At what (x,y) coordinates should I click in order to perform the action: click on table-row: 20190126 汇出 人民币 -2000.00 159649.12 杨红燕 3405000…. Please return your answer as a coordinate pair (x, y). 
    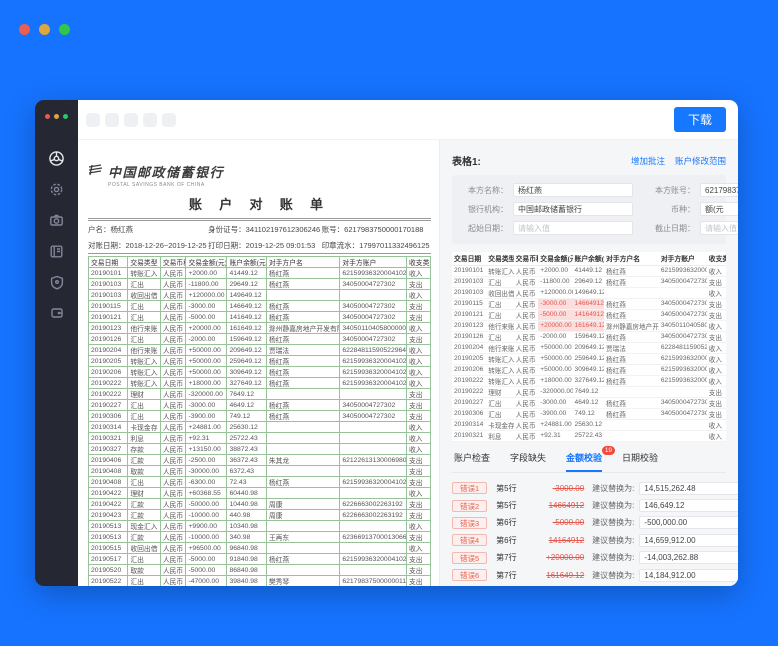
    Looking at the image, I should click on (589, 337).